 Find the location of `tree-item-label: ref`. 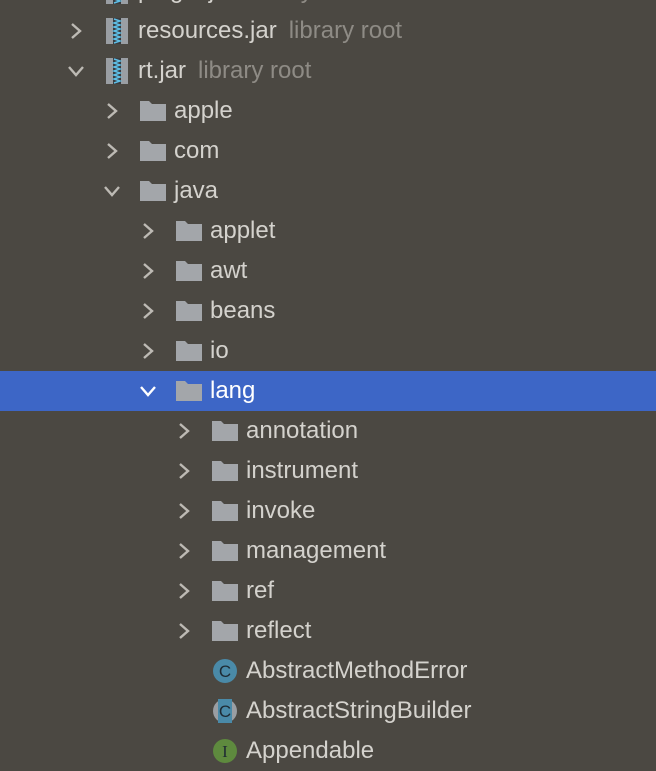

tree-item-label: ref is located at coordinates (260, 590).